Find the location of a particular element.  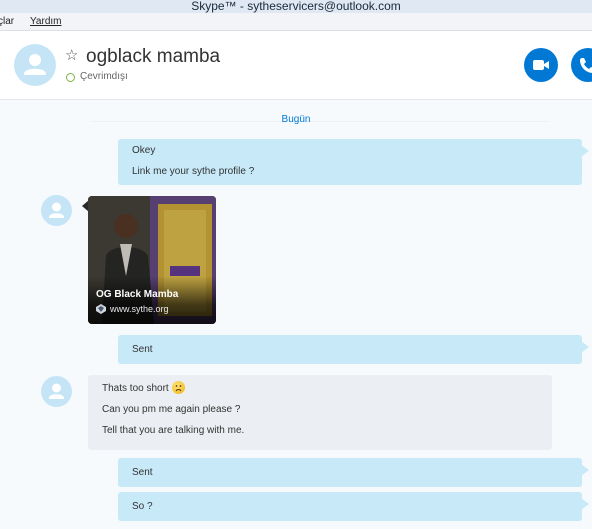

message-text: Link me your sythe profile ? is located at coordinates (193, 171).